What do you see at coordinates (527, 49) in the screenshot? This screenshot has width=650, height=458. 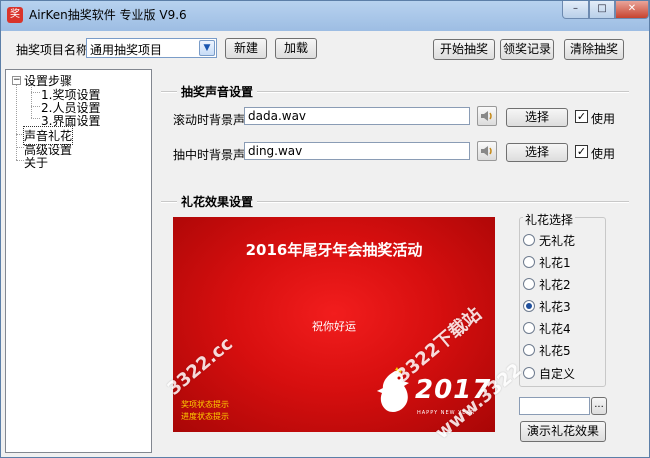 I see `prize-records-button: 领奖记录` at bounding box center [527, 49].